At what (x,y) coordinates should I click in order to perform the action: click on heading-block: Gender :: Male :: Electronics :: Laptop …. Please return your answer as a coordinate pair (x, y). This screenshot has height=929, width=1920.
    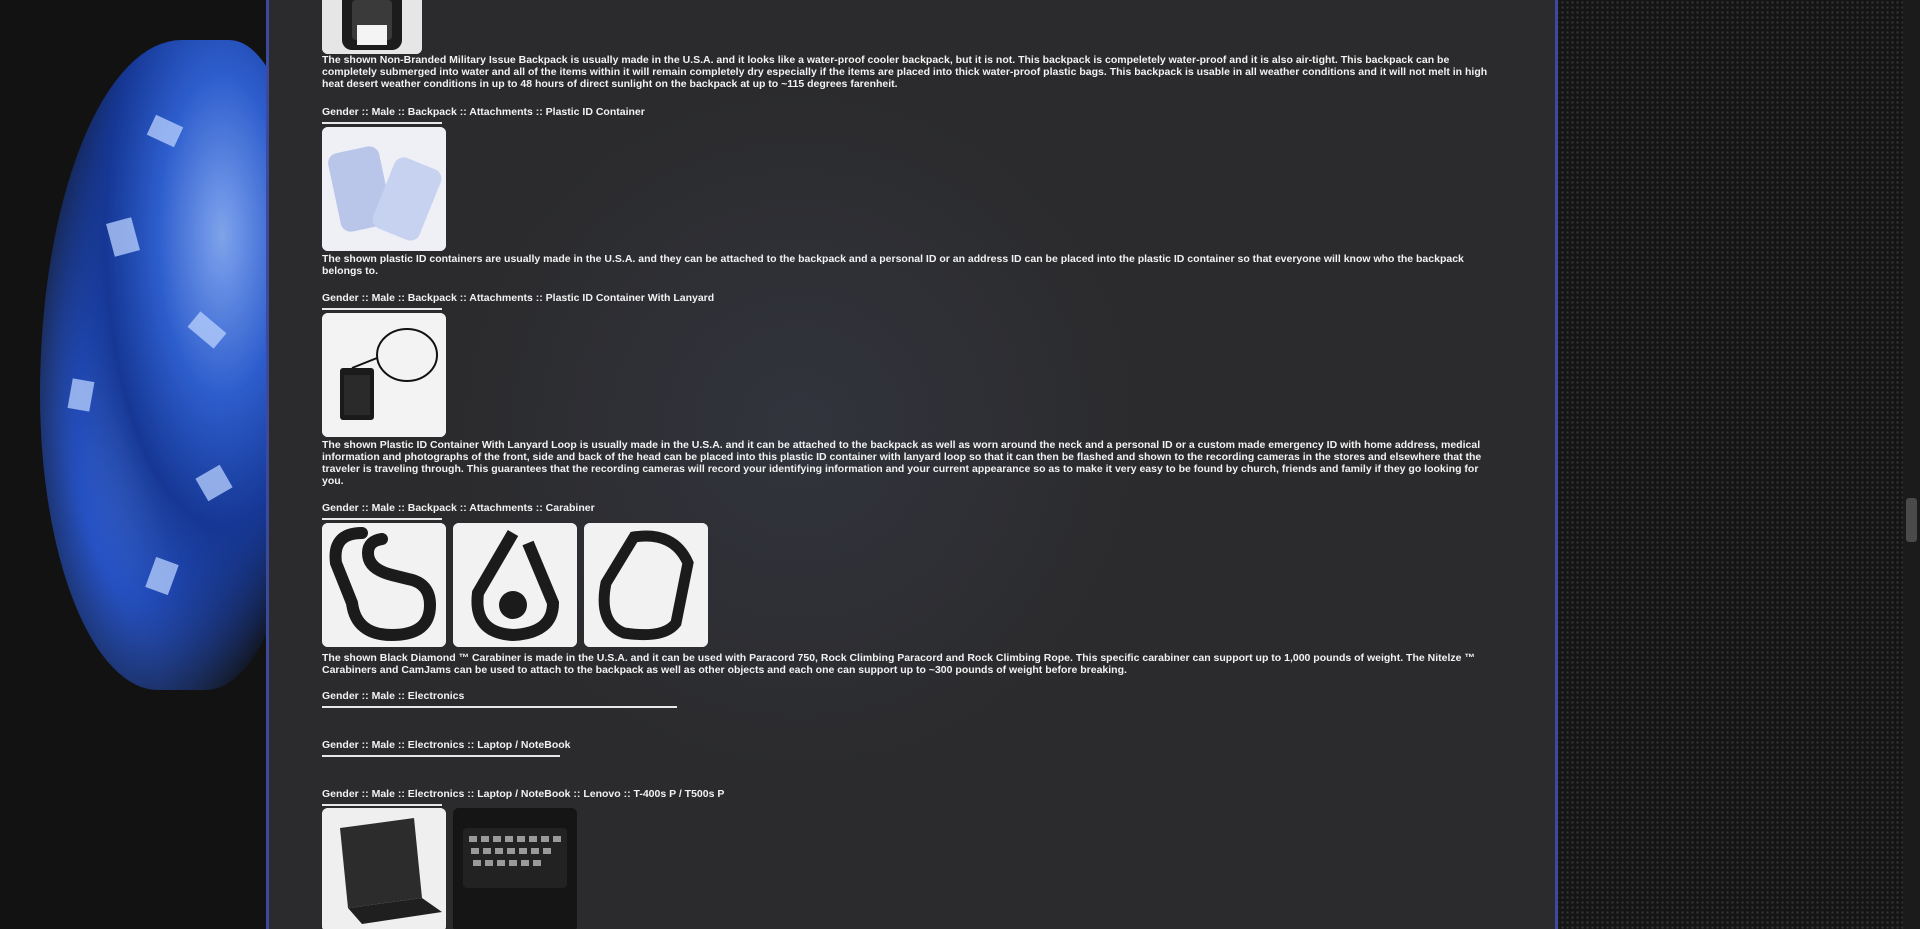
    Looking at the image, I should click on (523, 795).